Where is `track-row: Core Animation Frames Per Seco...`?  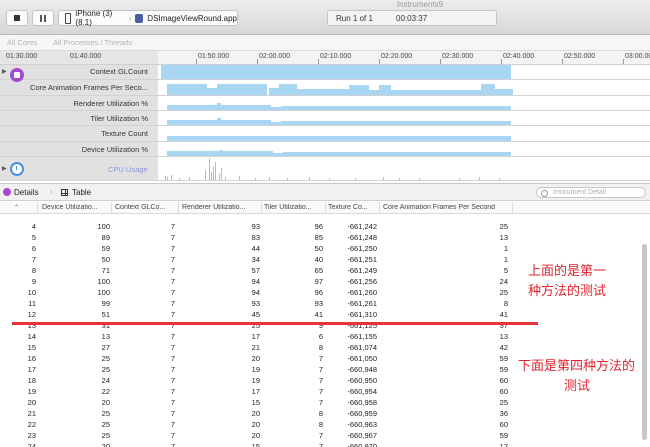
track-row: Core Animation Frames Per Seco... is located at coordinates (325, 88).